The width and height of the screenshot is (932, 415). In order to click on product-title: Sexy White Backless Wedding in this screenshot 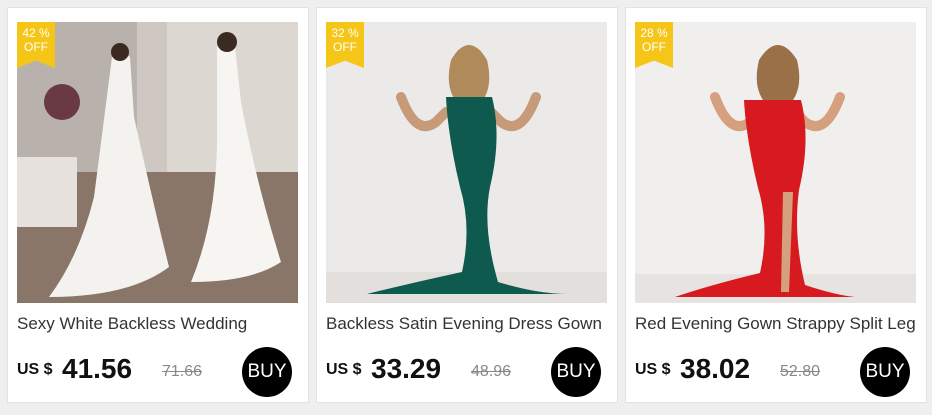, I will do `click(159, 324)`.